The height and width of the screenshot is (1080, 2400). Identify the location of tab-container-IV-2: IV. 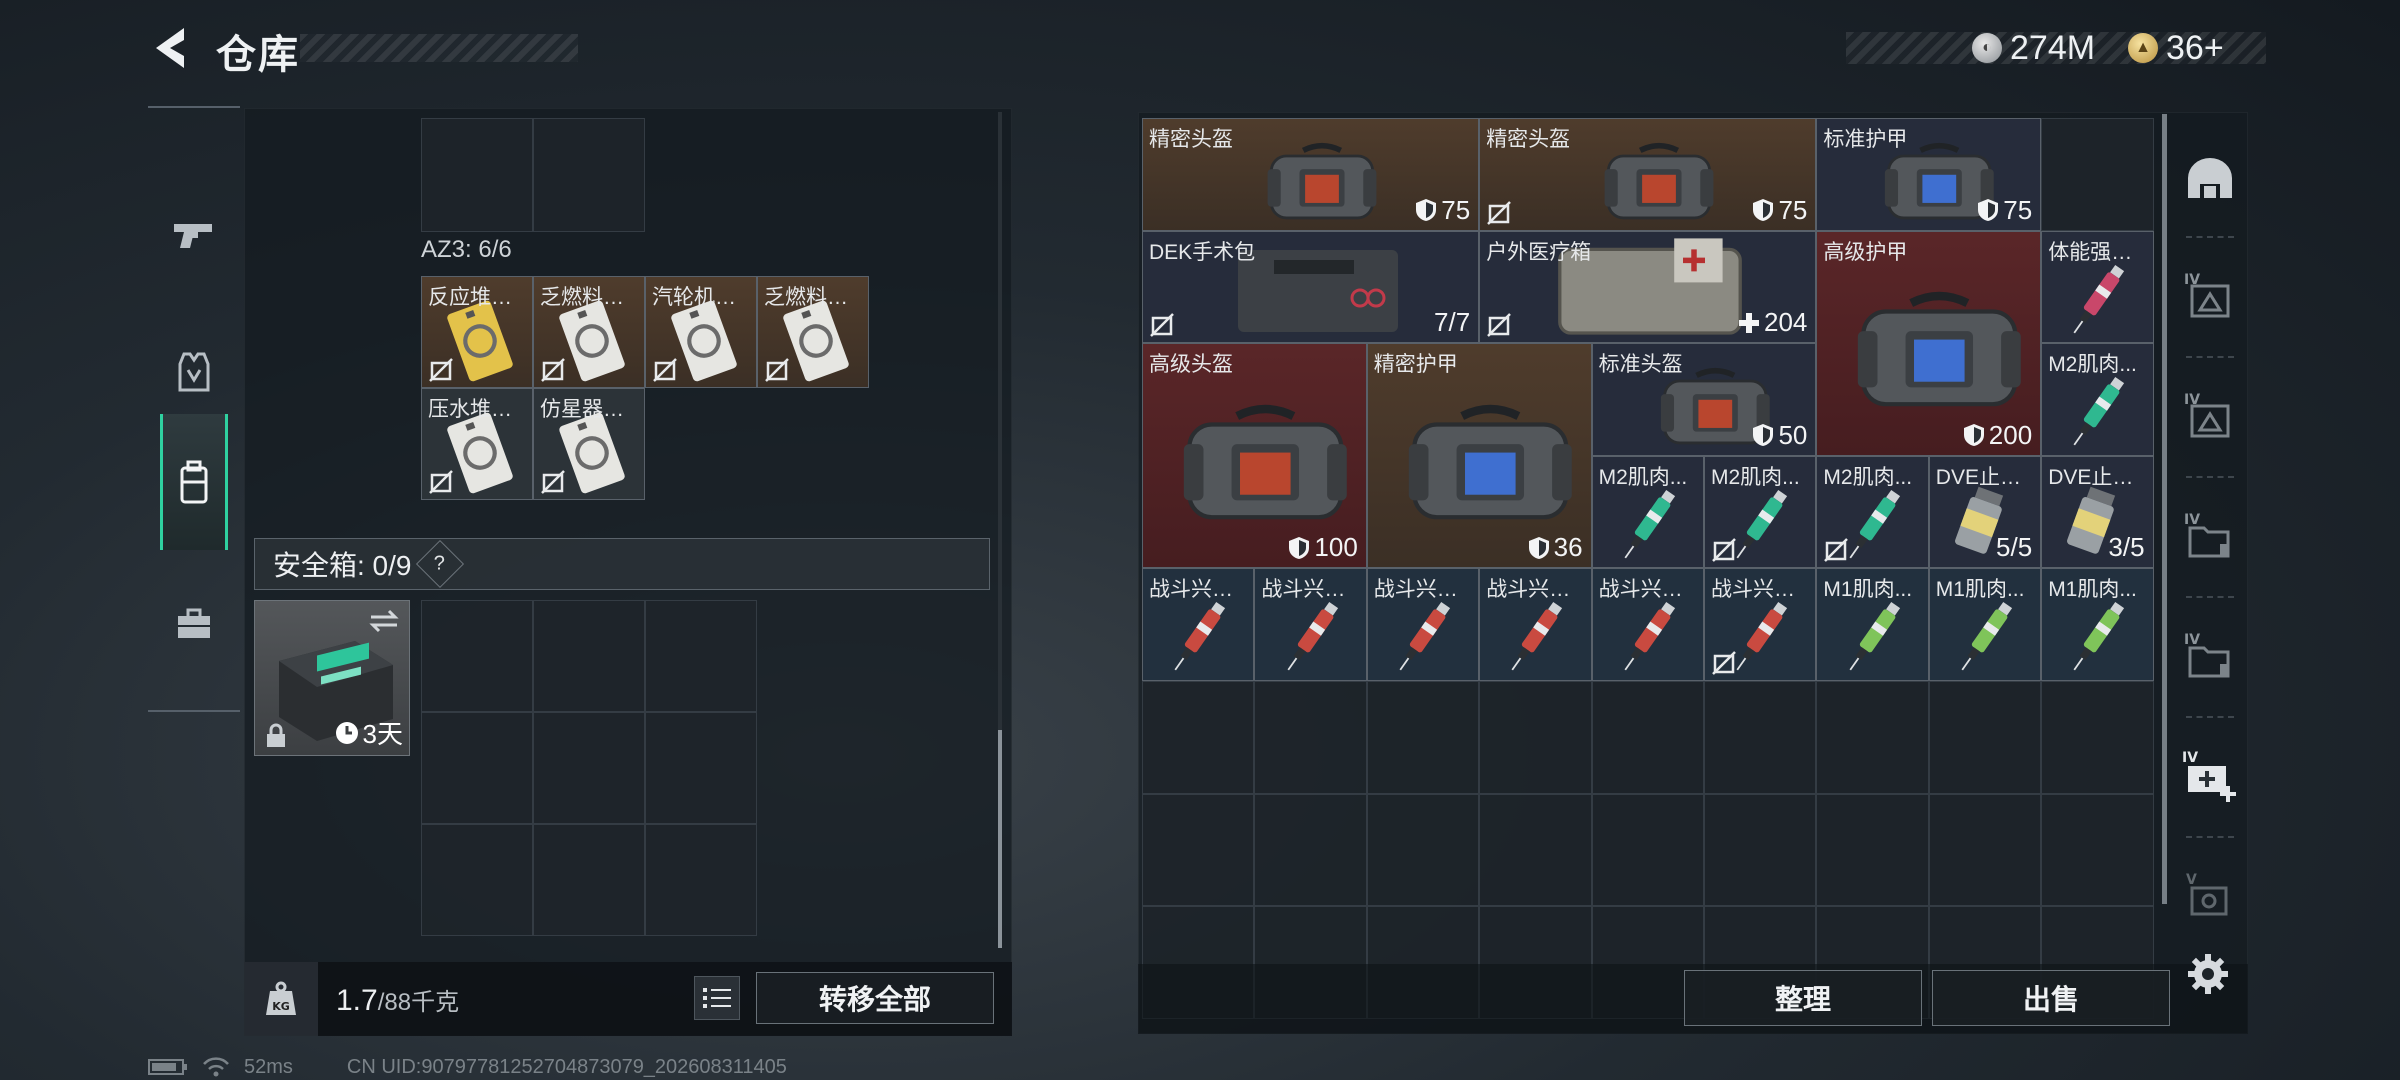
(2210, 416).